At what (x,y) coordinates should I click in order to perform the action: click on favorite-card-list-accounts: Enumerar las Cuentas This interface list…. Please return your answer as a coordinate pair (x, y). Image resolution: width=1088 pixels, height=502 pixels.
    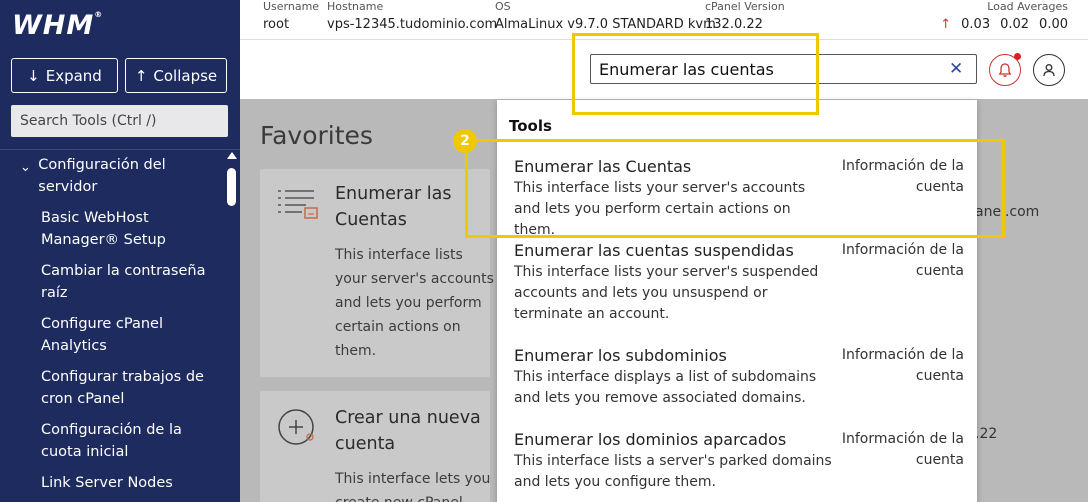
    Looking at the image, I should click on (377, 273).